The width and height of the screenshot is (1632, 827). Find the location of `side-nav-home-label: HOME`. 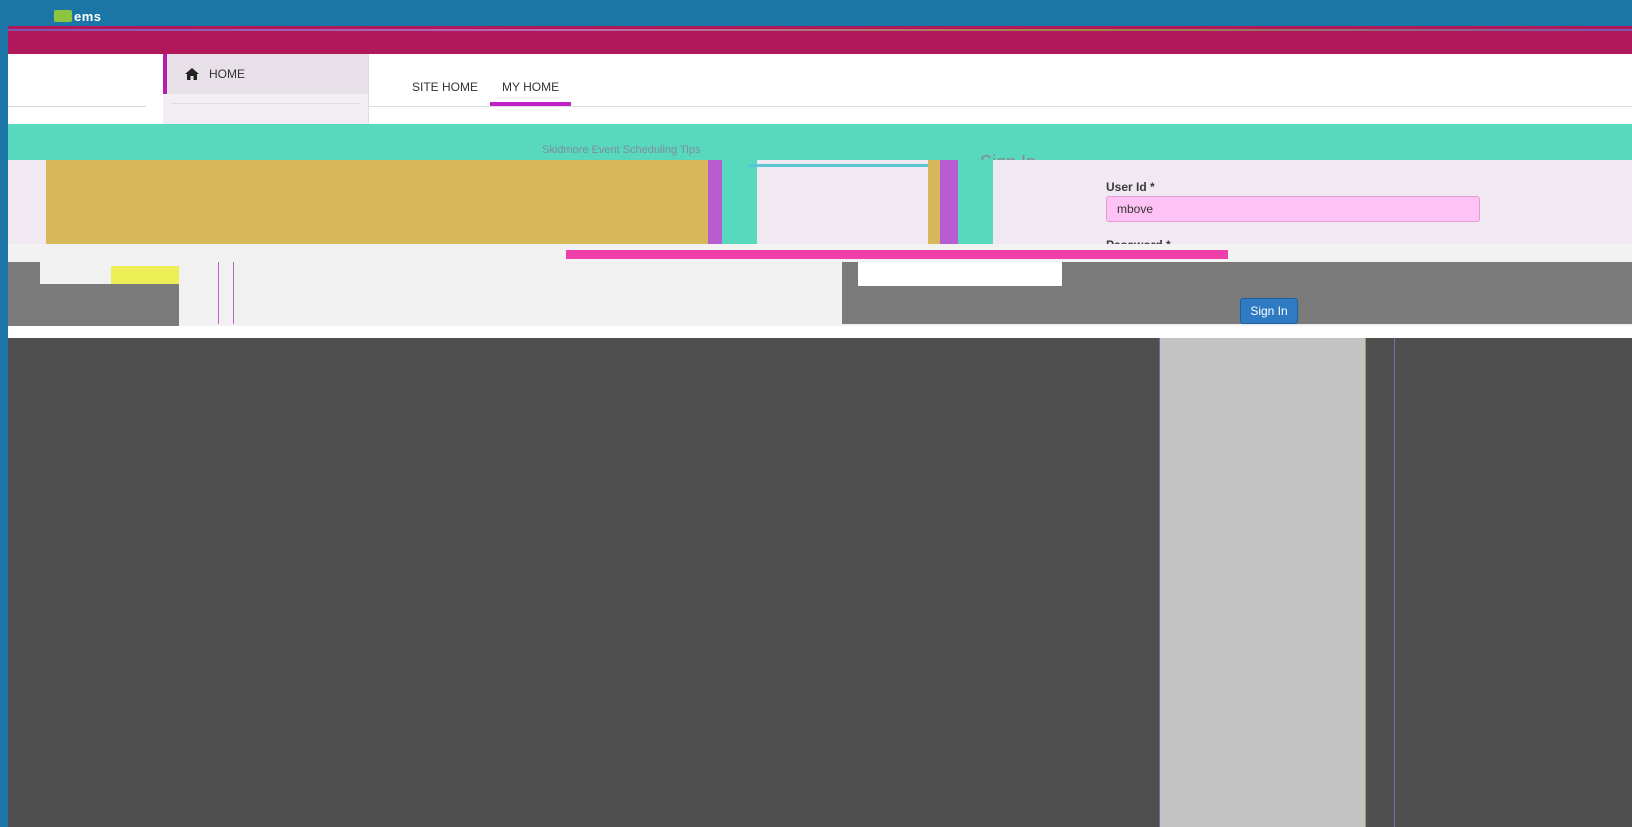

side-nav-home-label: HOME is located at coordinates (227, 74).